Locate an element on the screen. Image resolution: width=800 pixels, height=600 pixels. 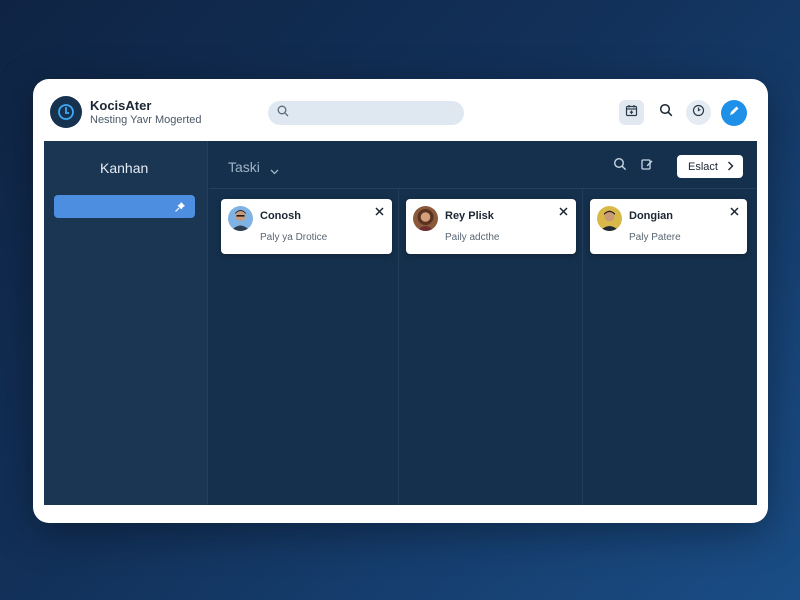
clock-icon is located at coordinates (698, 113).